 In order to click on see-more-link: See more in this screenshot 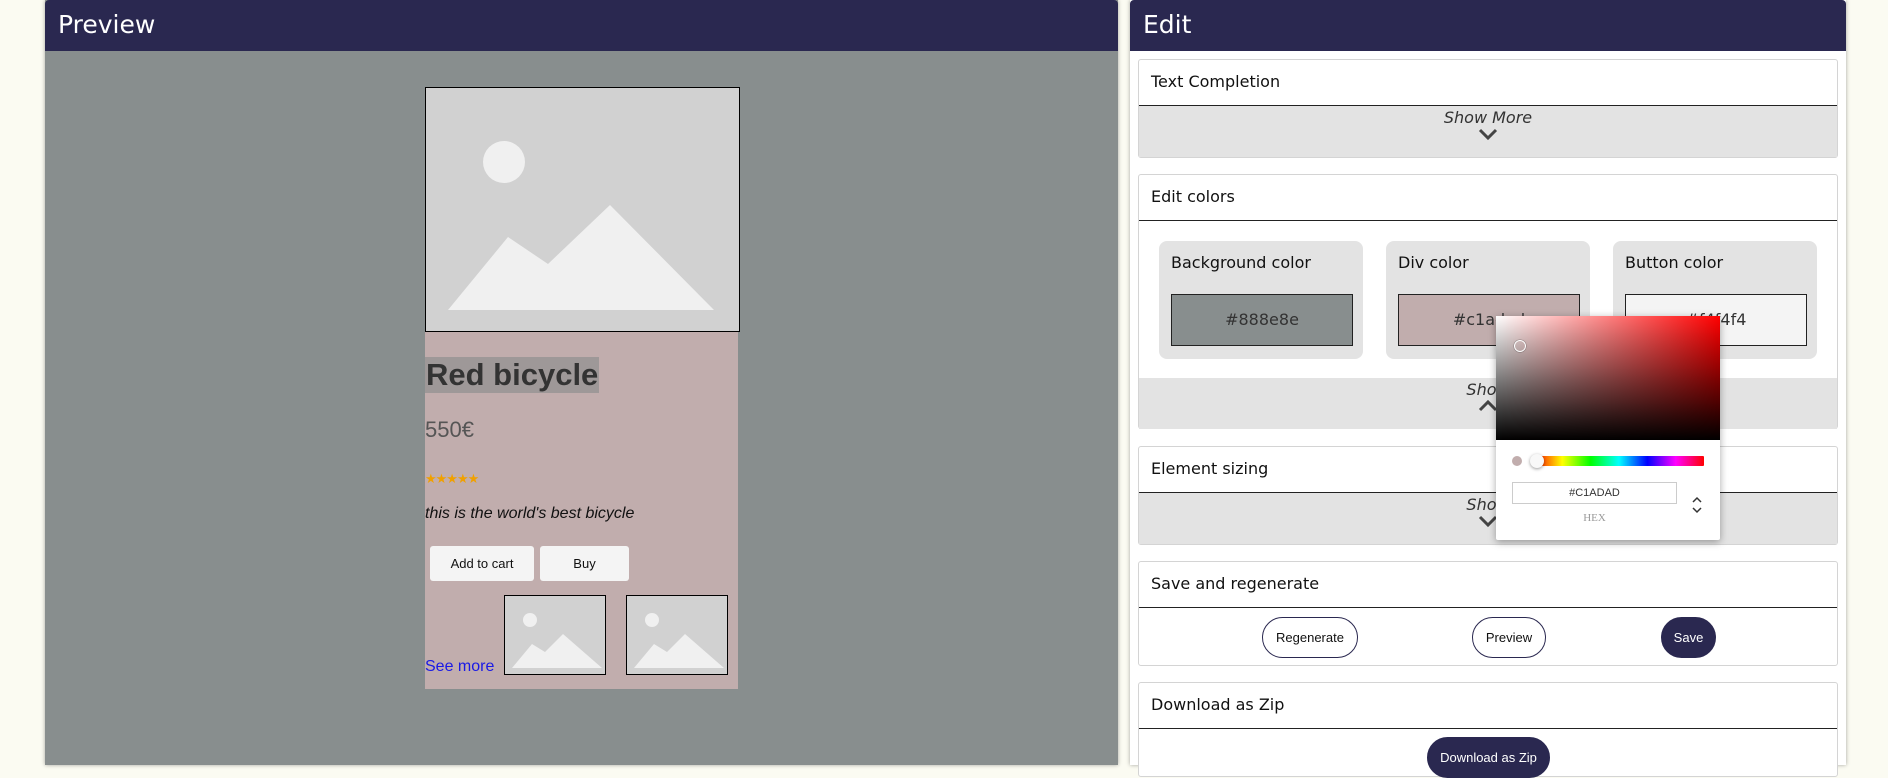, I will do `click(459, 667)`.